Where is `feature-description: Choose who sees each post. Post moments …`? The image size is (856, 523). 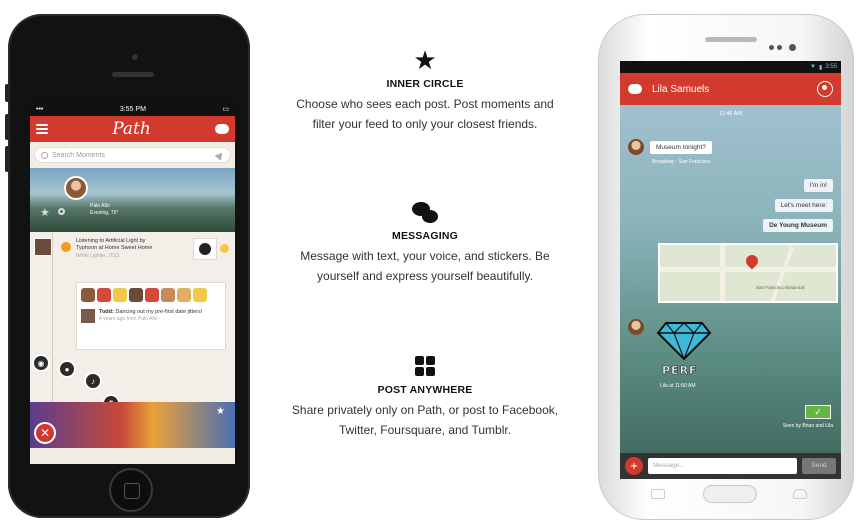 feature-description: Choose who sees each post. Post moments … is located at coordinates (425, 114).